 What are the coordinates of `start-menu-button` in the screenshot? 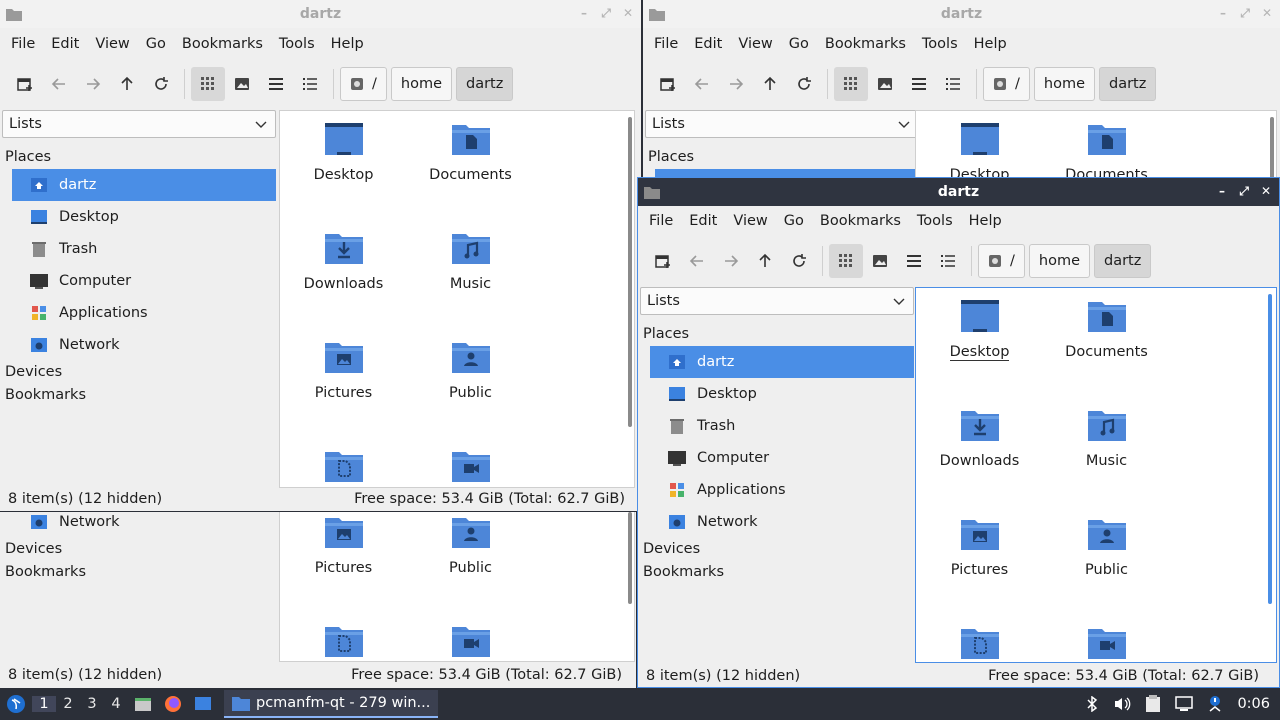 It's located at (16, 704).